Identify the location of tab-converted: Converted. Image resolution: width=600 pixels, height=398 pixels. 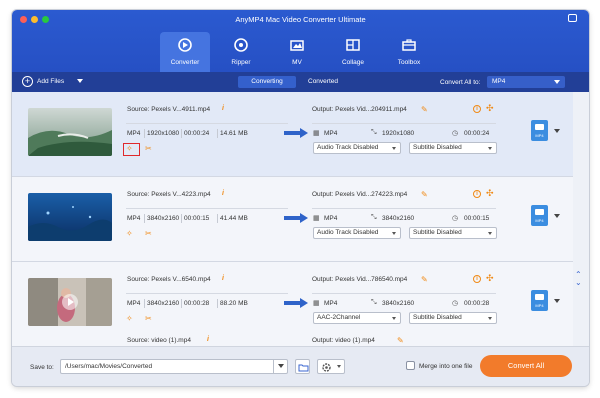
(323, 82).